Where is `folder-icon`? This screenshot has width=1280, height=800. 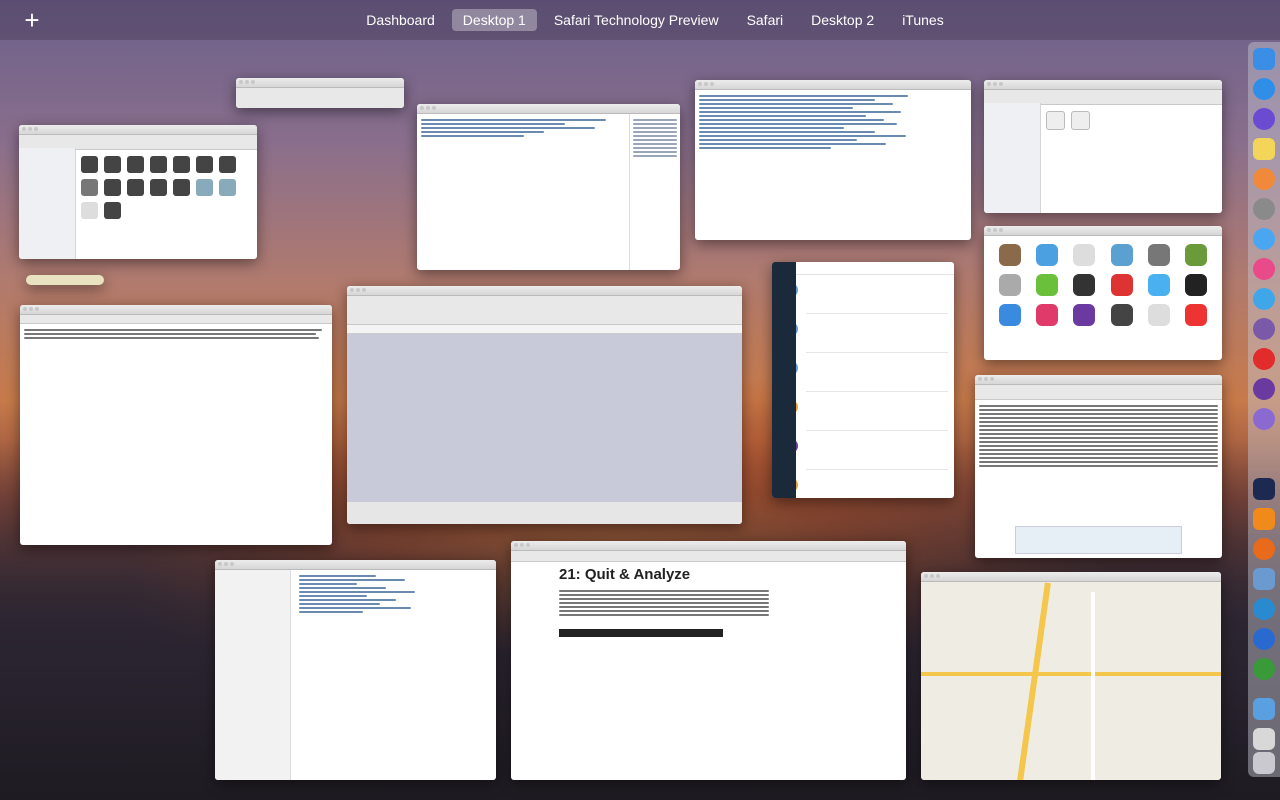
folder-icon is located at coordinates (1264, 709).